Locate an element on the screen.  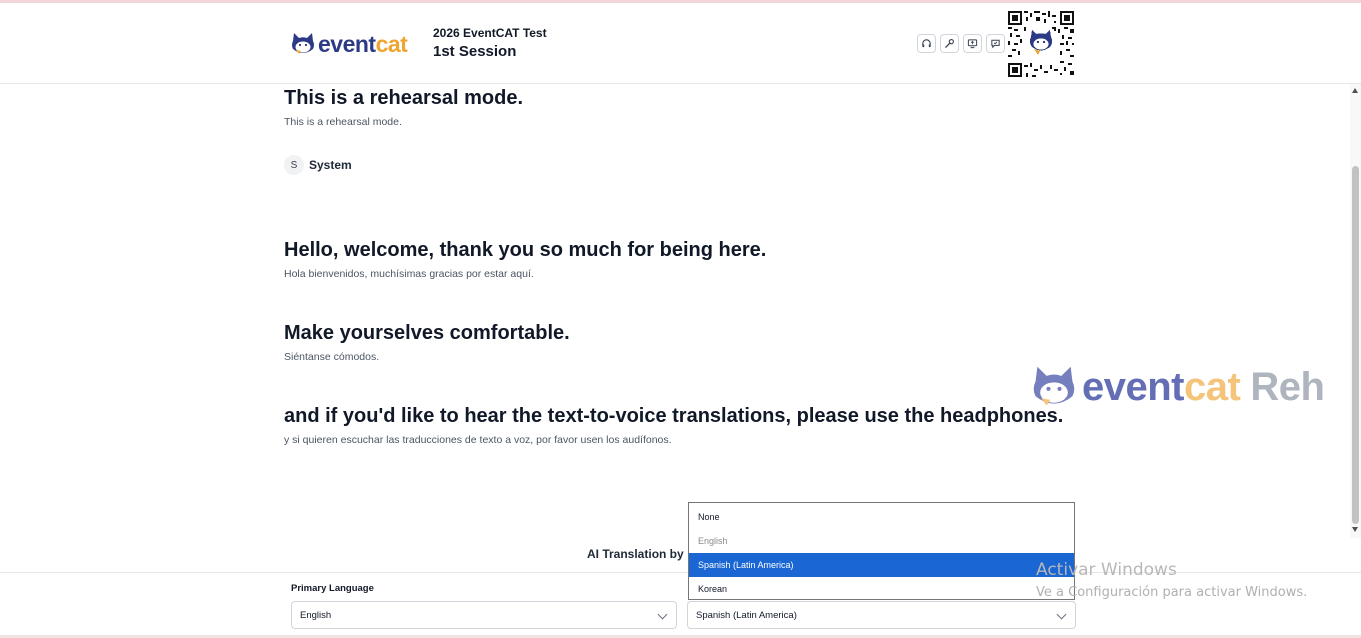
primary-language-value: English is located at coordinates (316, 615).